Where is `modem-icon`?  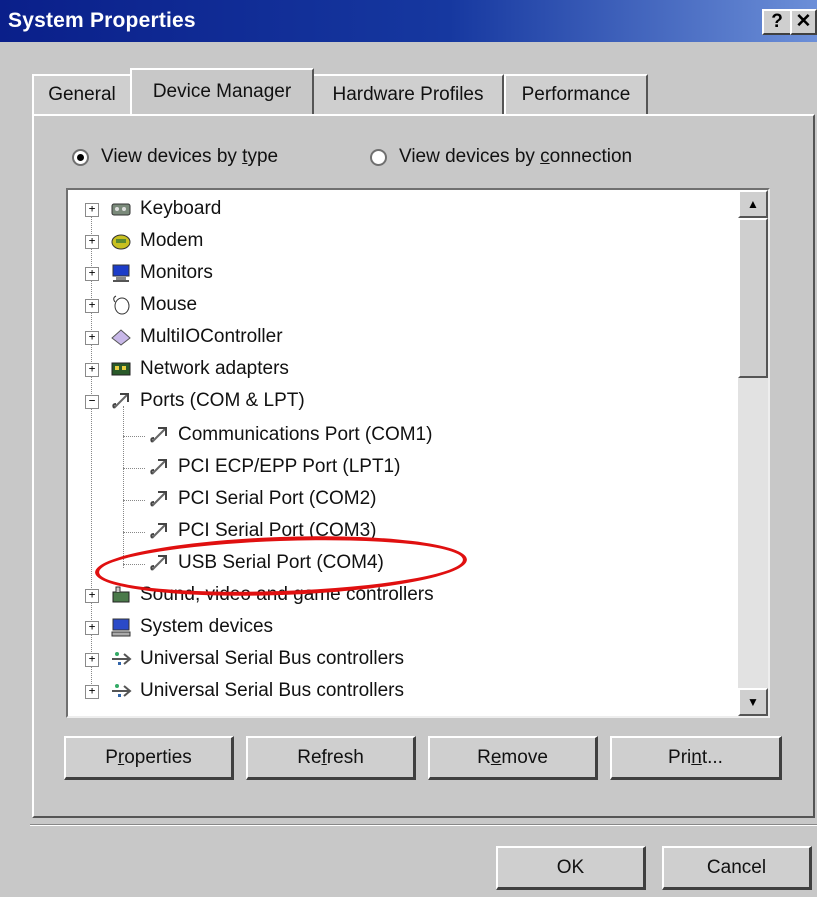
modem-icon is located at coordinates (121, 242).